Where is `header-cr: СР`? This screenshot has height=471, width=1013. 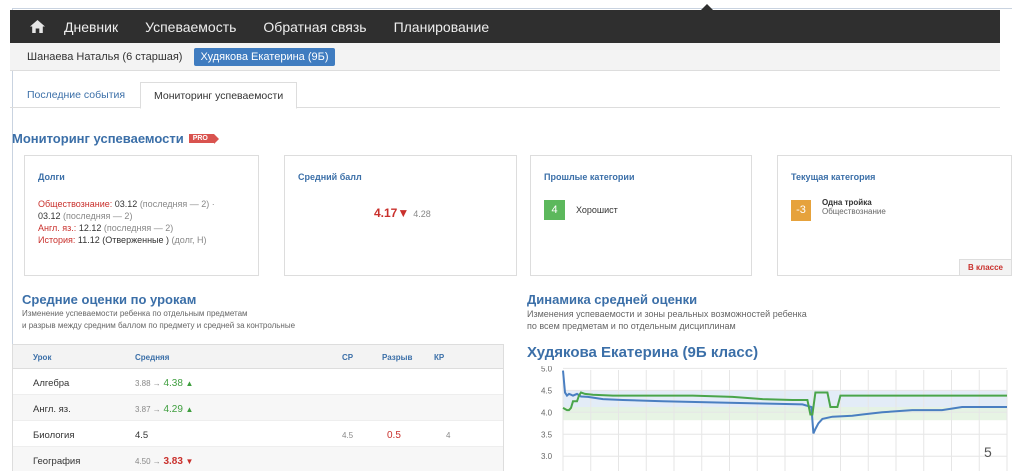
header-cr: СР is located at coordinates (347, 357).